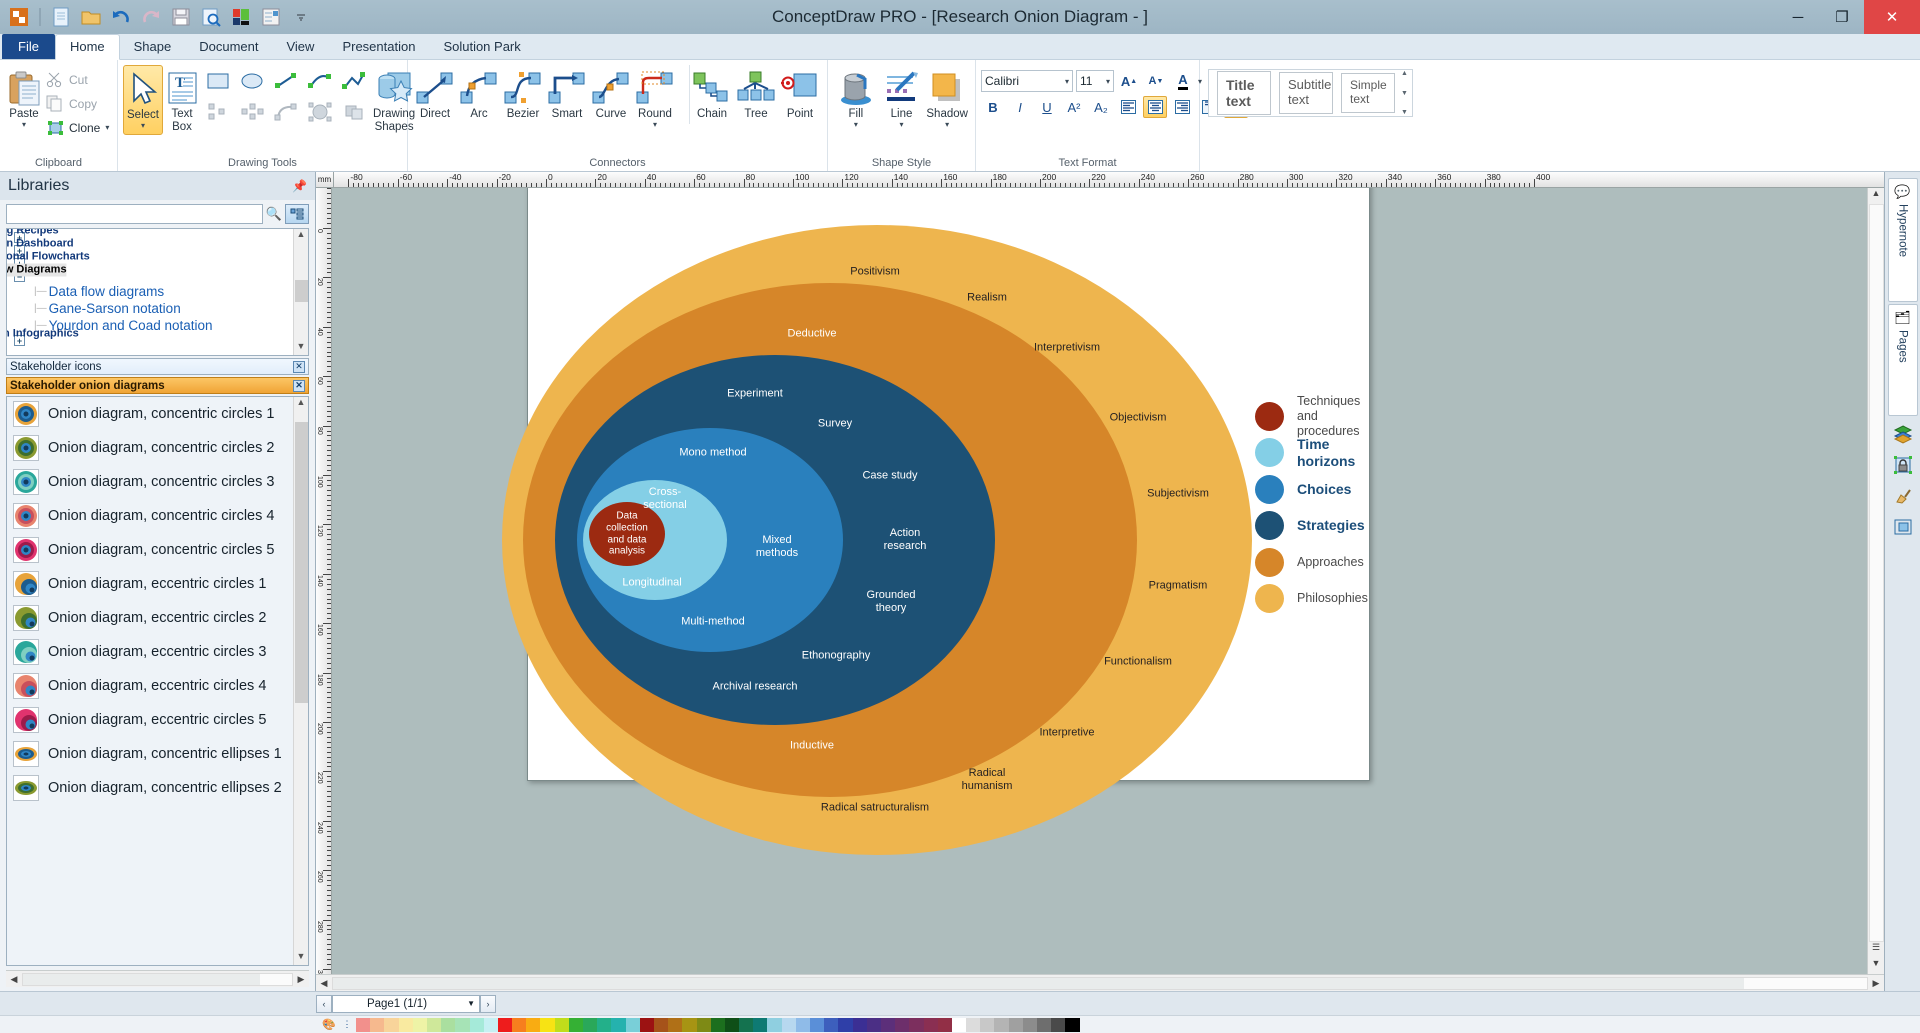 This screenshot has width=1920, height=1033. I want to click on legend-item: Approaches, so click(1312, 562).